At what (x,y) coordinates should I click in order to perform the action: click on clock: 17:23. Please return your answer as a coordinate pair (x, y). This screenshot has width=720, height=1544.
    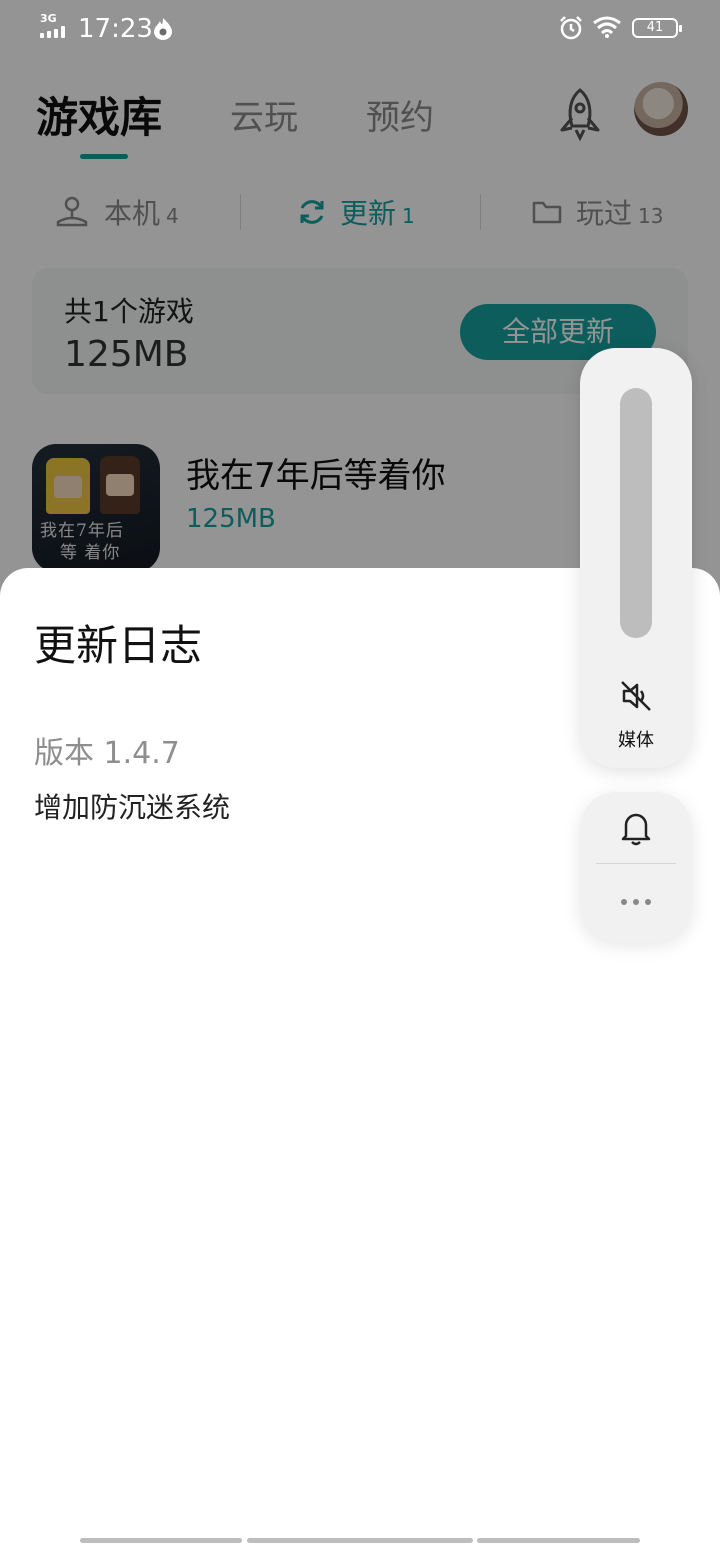
    Looking at the image, I should click on (115, 29).